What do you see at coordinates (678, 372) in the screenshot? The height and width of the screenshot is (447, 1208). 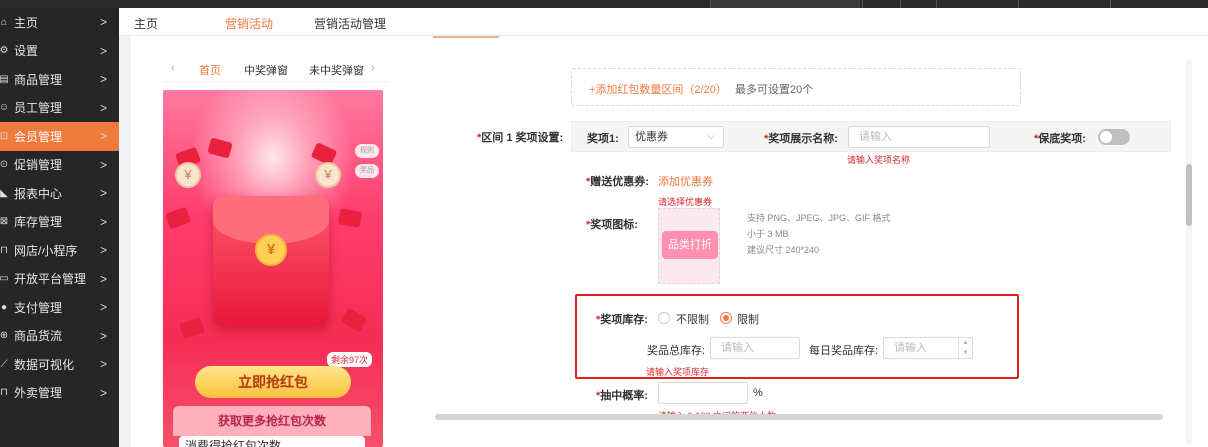 I see `stock-error: 请输入奖项库存` at bounding box center [678, 372].